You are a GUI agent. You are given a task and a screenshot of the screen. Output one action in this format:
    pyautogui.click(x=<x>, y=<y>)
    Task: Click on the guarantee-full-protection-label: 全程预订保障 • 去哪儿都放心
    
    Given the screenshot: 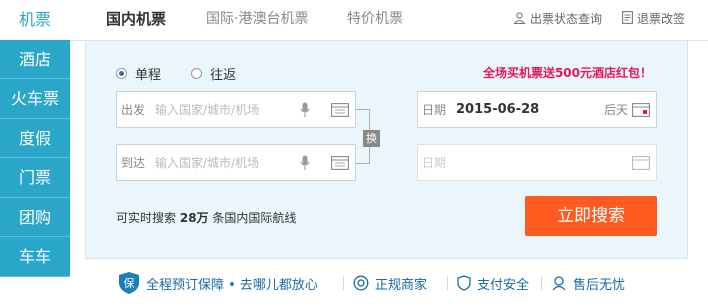 What is the action you would take?
    pyautogui.click(x=232, y=285)
    